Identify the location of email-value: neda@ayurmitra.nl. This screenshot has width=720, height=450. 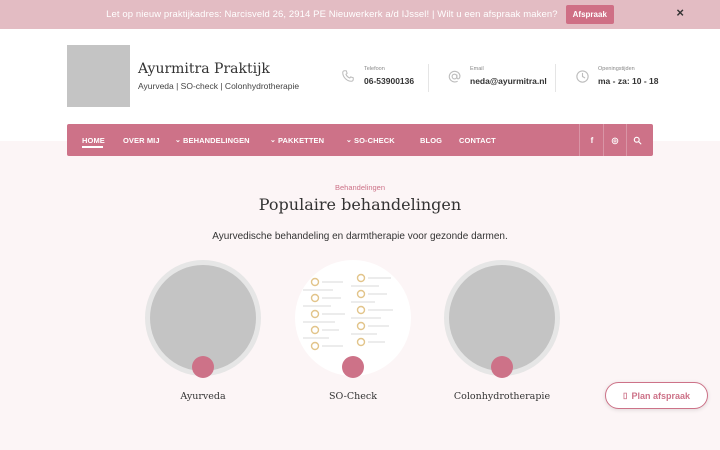
(508, 81).